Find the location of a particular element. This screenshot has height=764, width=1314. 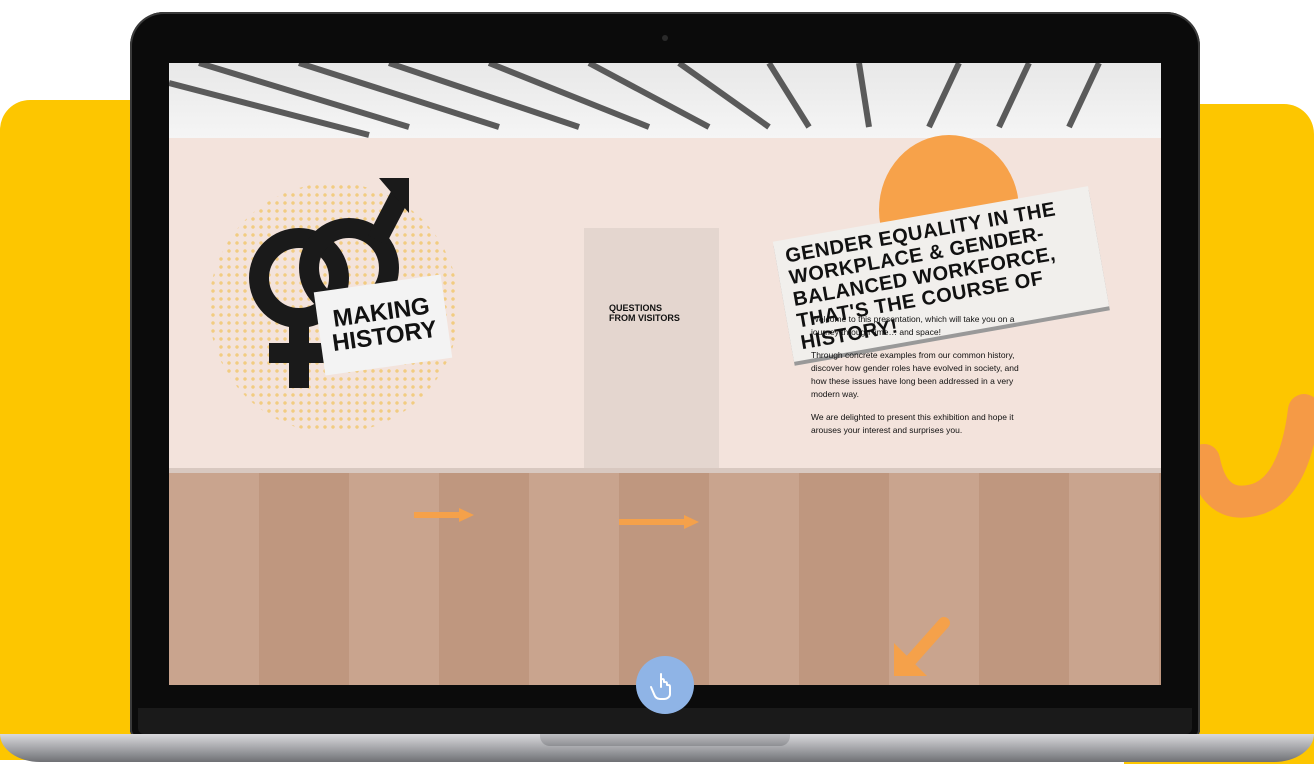

camera-dot is located at coordinates (665, 38).